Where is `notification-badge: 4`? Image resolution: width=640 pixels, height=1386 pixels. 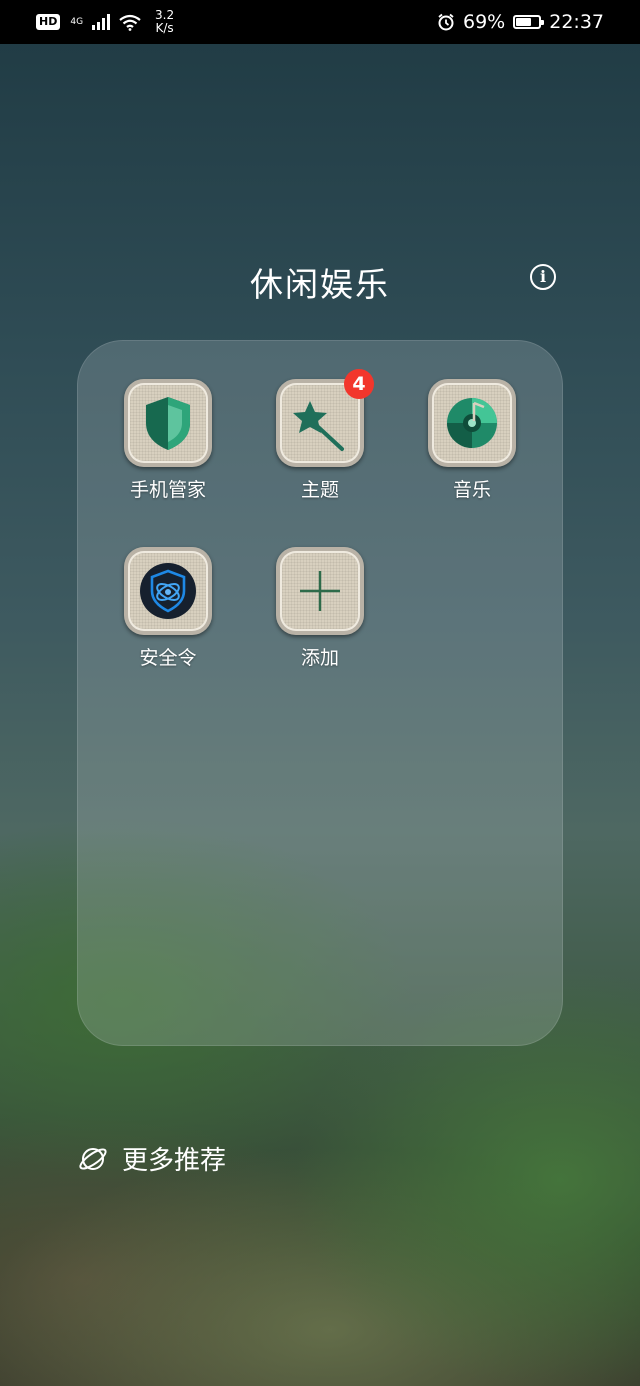 notification-badge: 4 is located at coordinates (359, 384).